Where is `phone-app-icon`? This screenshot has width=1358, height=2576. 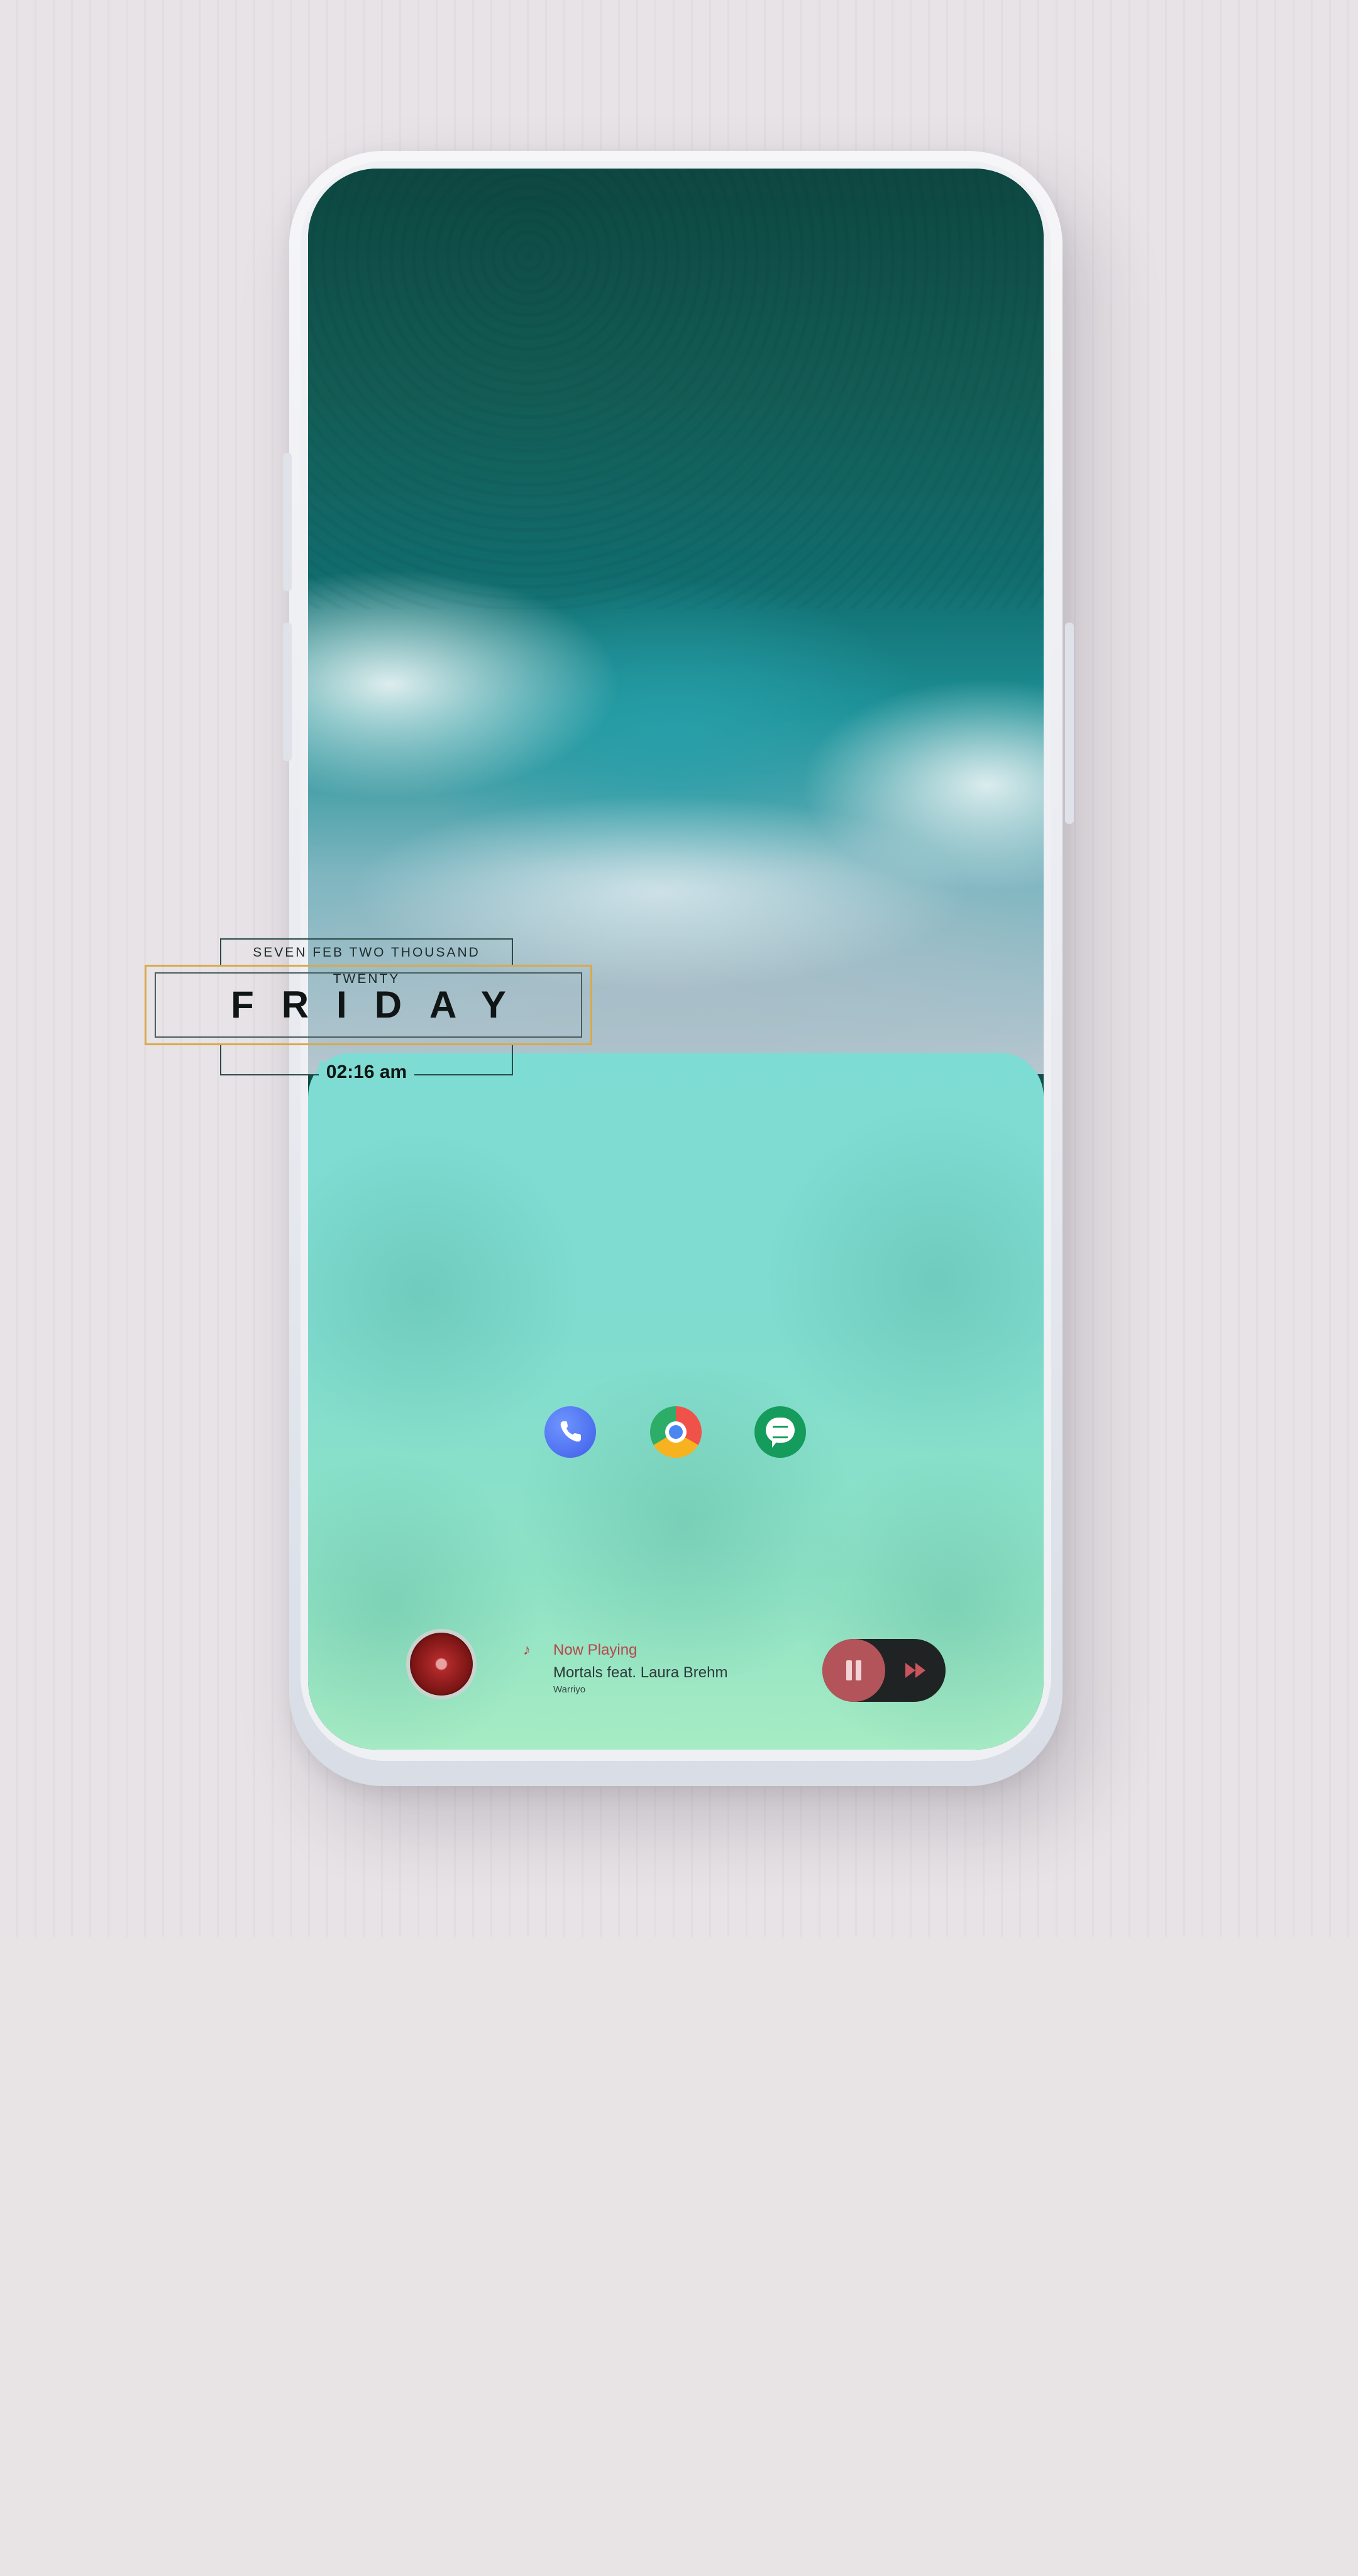
phone-app-icon is located at coordinates (570, 1432).